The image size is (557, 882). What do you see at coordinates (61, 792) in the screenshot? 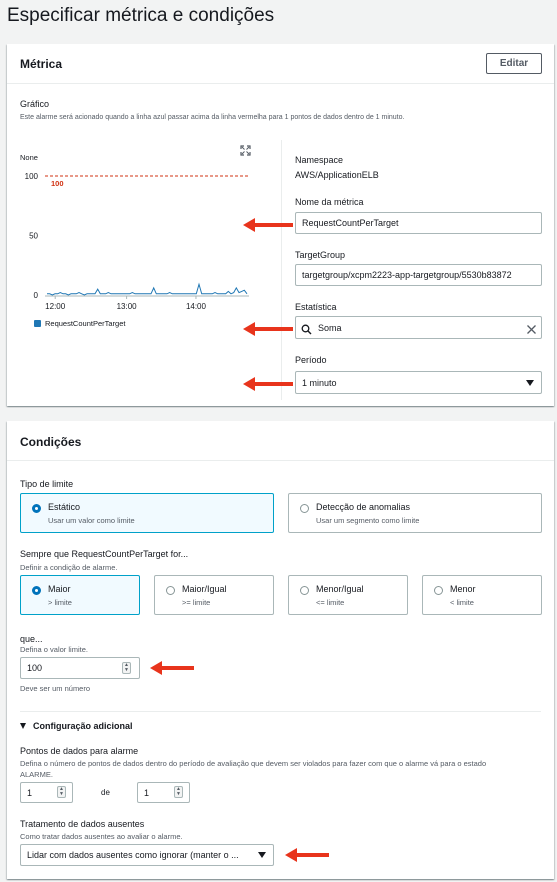
I see `datapoints-stepper: ▲ ▼` at bounding box center [61, 792].